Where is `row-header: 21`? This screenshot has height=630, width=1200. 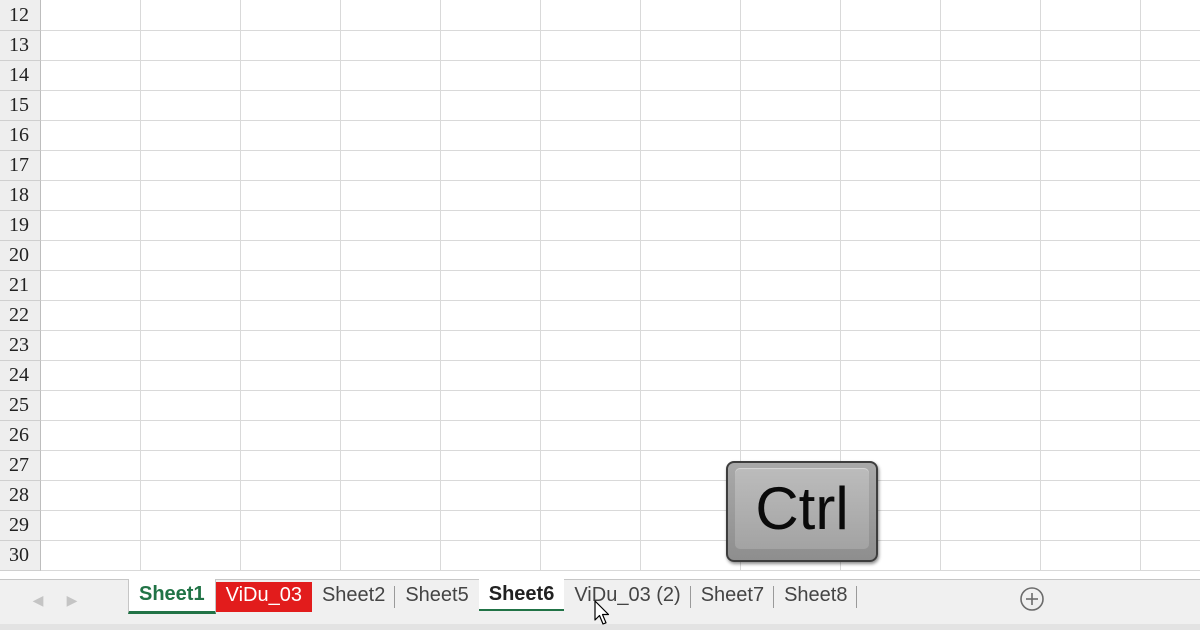
row-header: 21 is located at coordinates (20, 286).